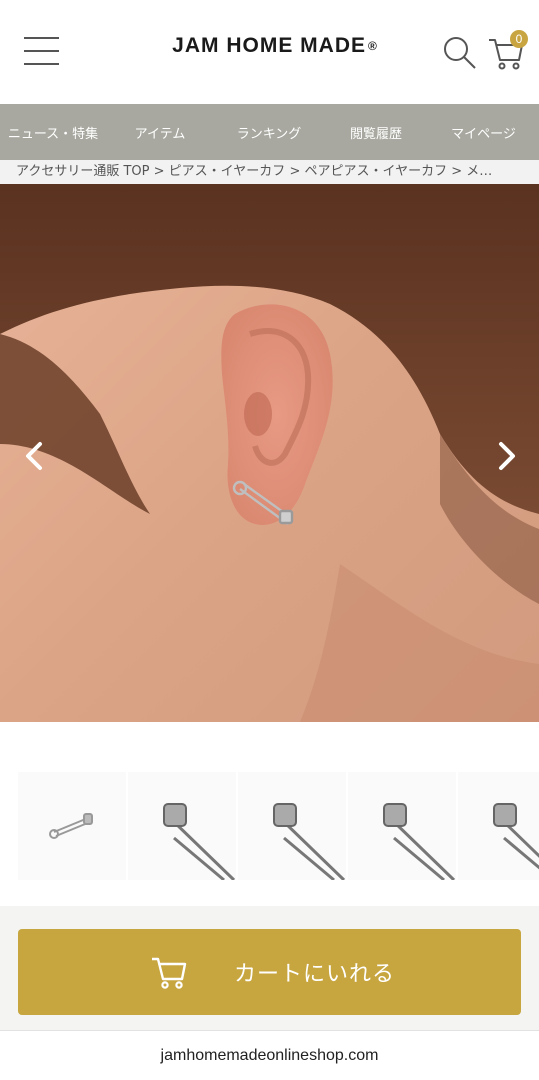 The height and width of the screenshot is (1080, 539). What do you see at coordinates (72, 826) in the screenshot?
I see `thumbnail-safety-pin-earring` at bounding box center [72, 826].